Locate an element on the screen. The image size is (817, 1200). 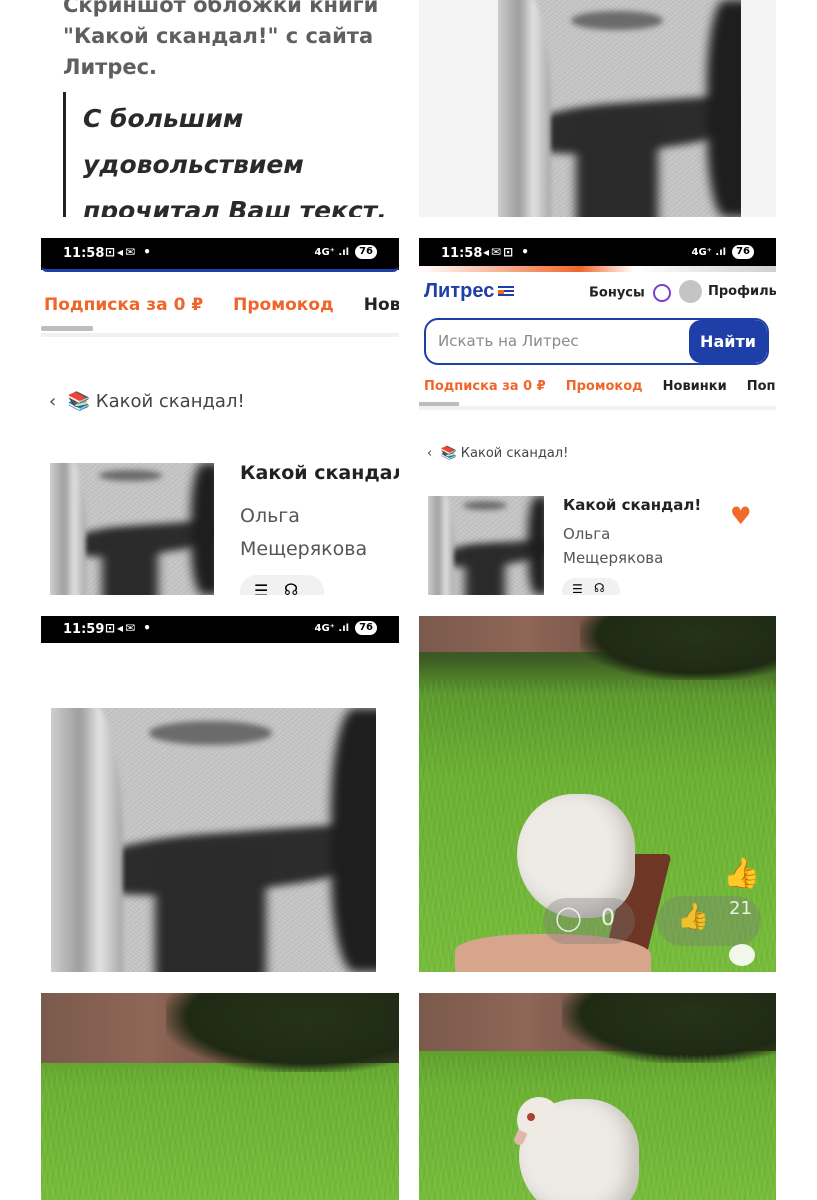
like-count: 21 is located at coordinates (740, 908).